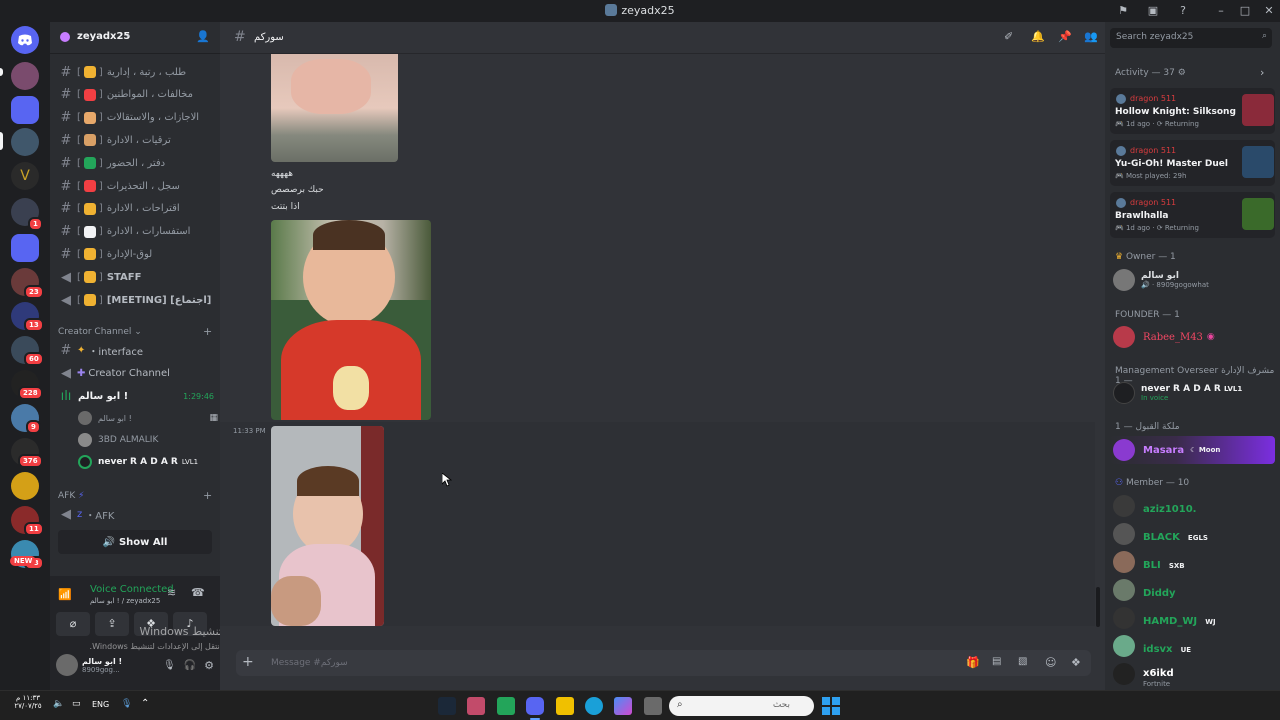 The width and height of the screenshot is (1280, 720). I want to click on category-creator: Creator Channel ⌄, so click(100, 332).